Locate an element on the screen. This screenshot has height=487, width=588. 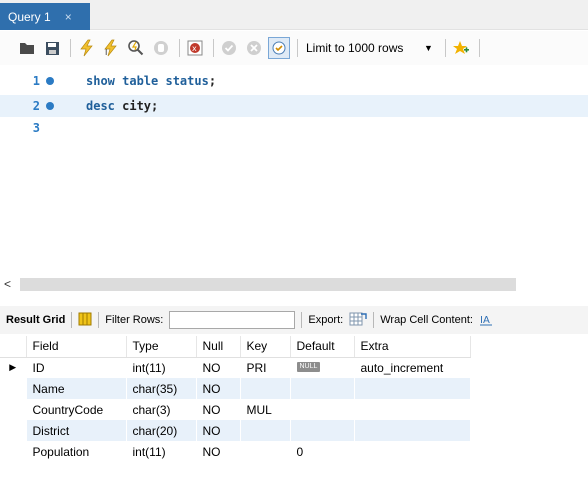
wrap-cell-icon: IA is located at coordinates (486, 320).